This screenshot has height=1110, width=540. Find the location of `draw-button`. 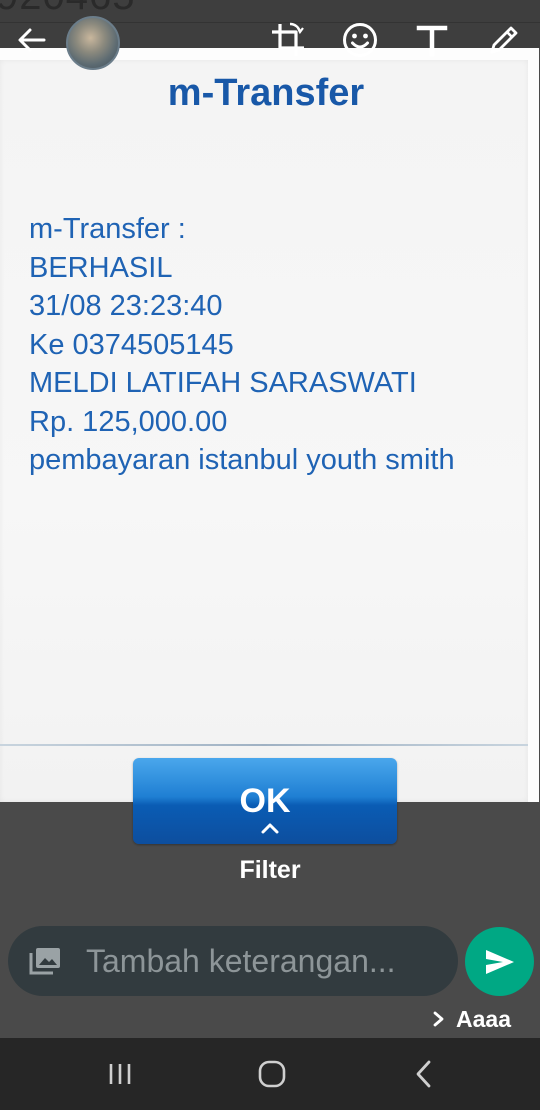

draw-button is located at coordinates (504, 40).